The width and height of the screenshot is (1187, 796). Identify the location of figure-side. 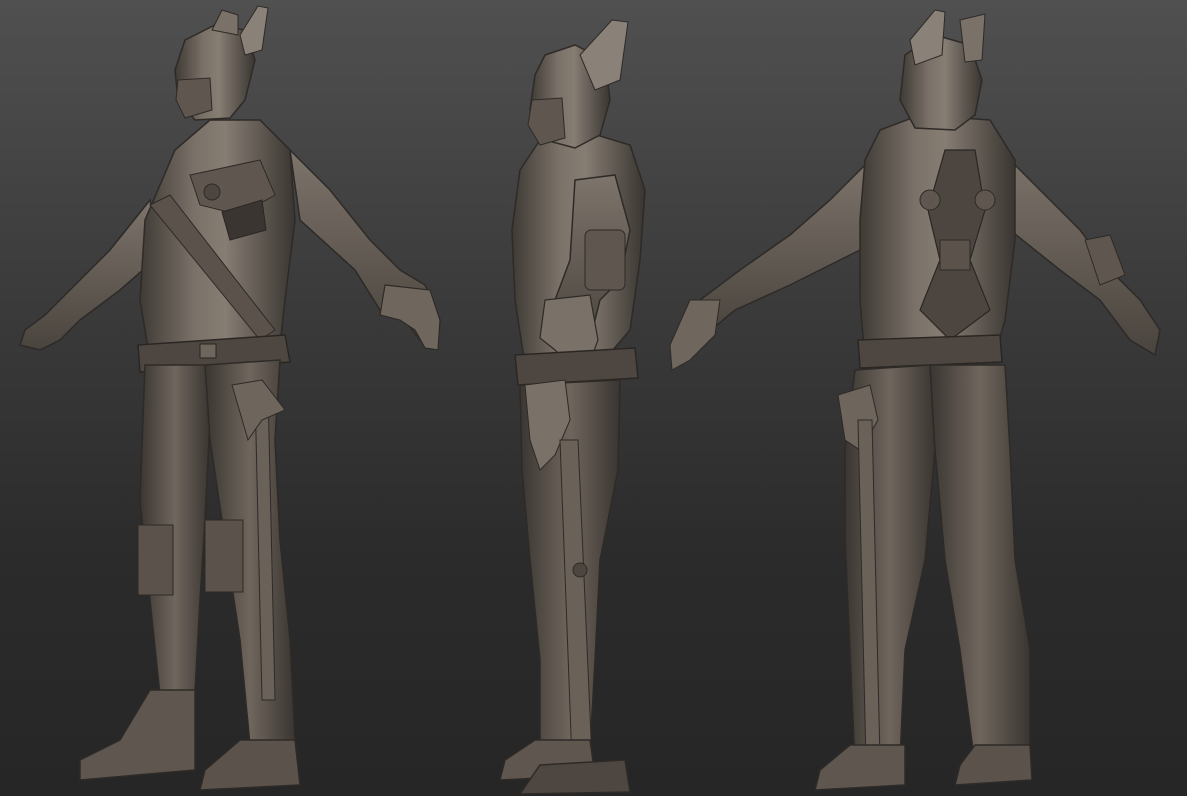
(572, 407).